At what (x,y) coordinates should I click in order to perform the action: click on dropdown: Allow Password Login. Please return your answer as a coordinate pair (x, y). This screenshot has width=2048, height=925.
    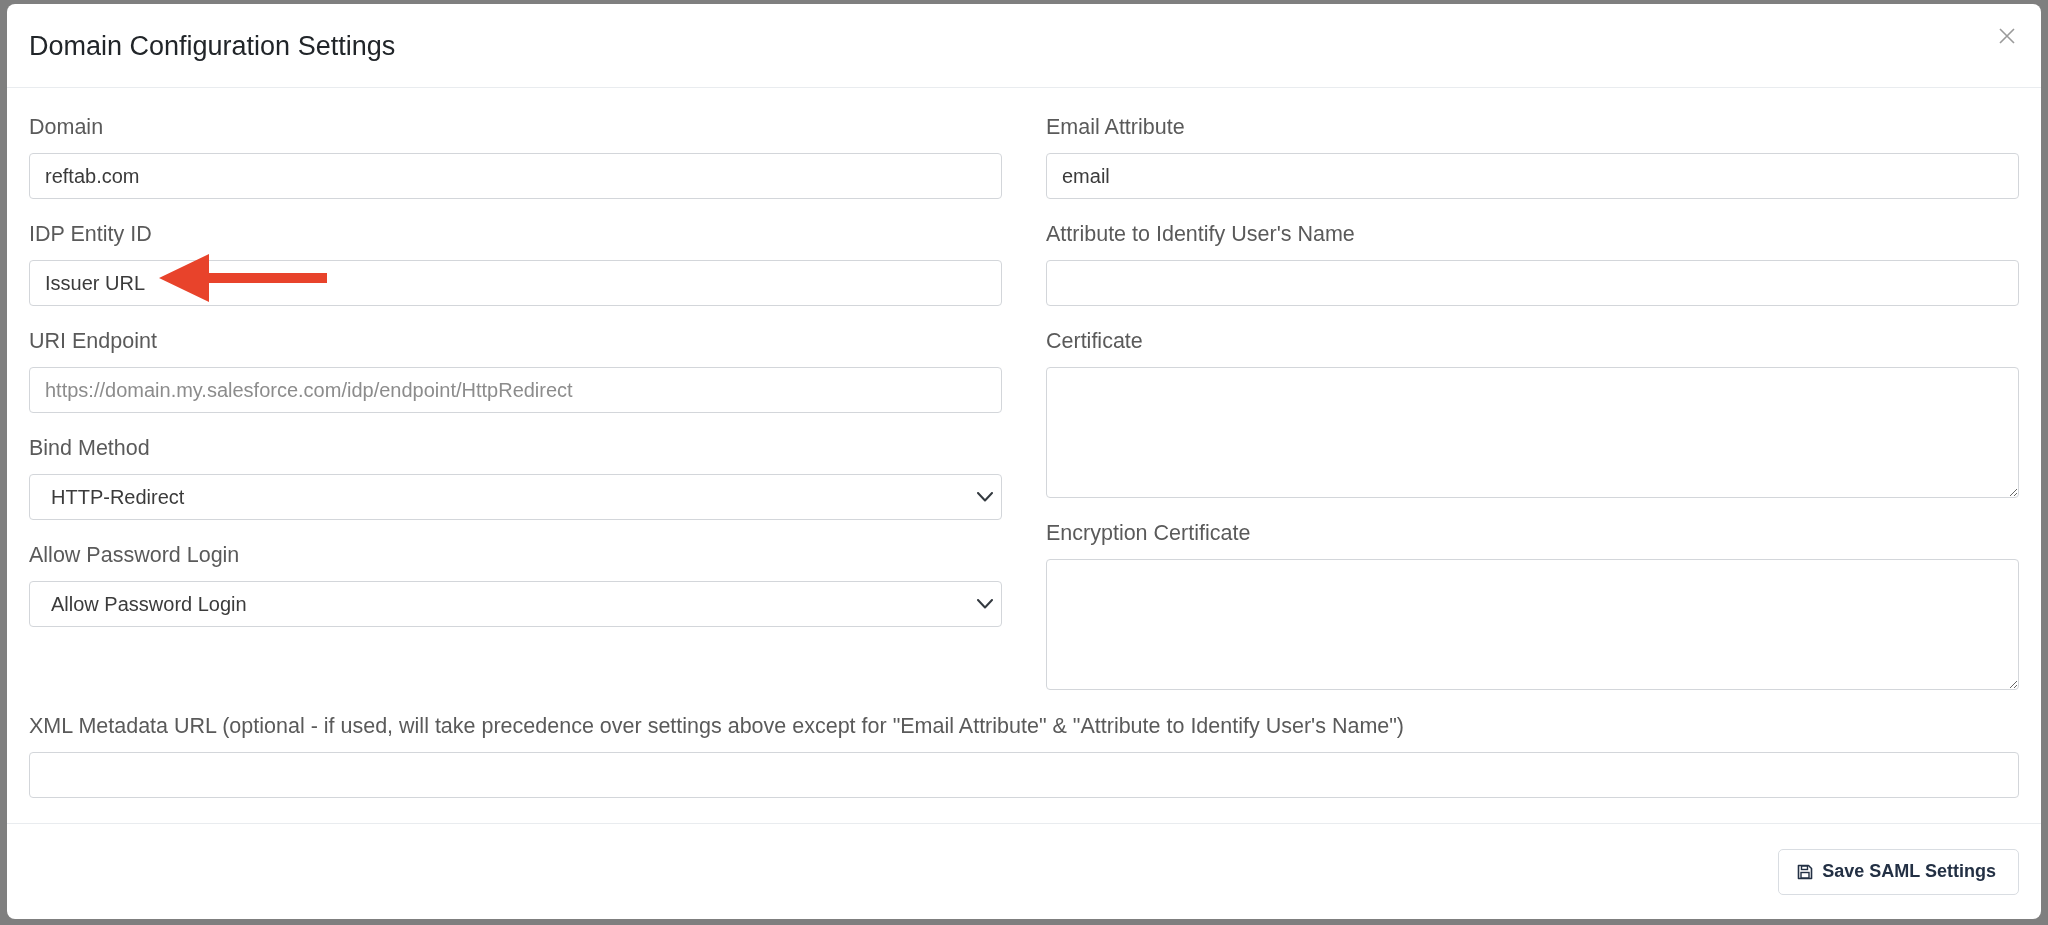
    Looking at the image, I should click on (515, 604).